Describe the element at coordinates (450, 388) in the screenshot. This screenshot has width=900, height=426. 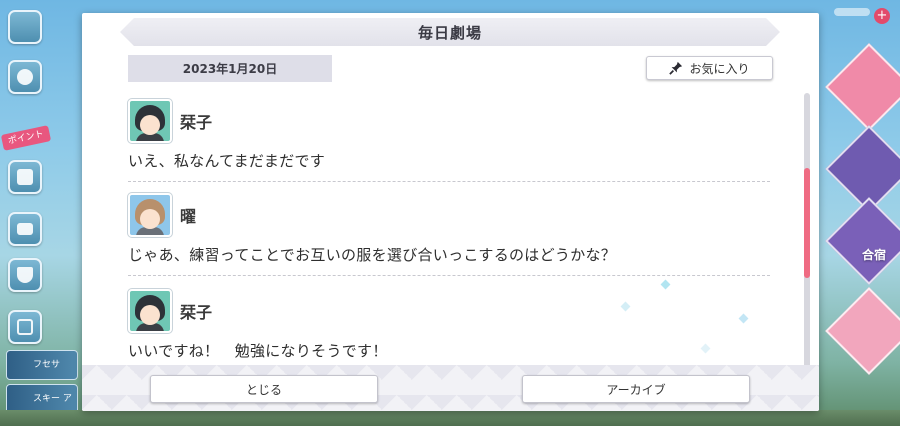
I see `modal-footer: とじる アーカイブ` at that location.